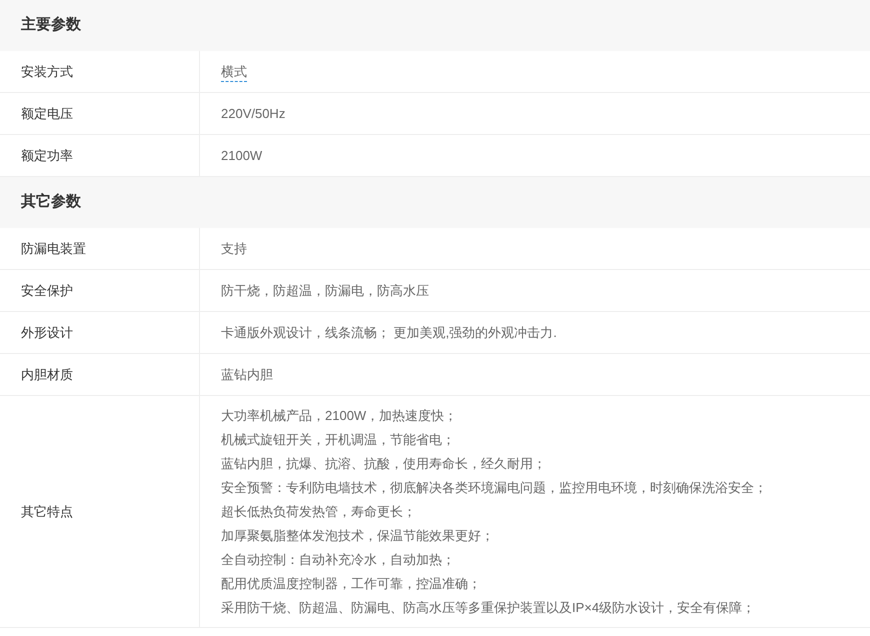 This screenshot has width=870, height=636. I want to click on param-label: 内胆材质, so click(47, 375).